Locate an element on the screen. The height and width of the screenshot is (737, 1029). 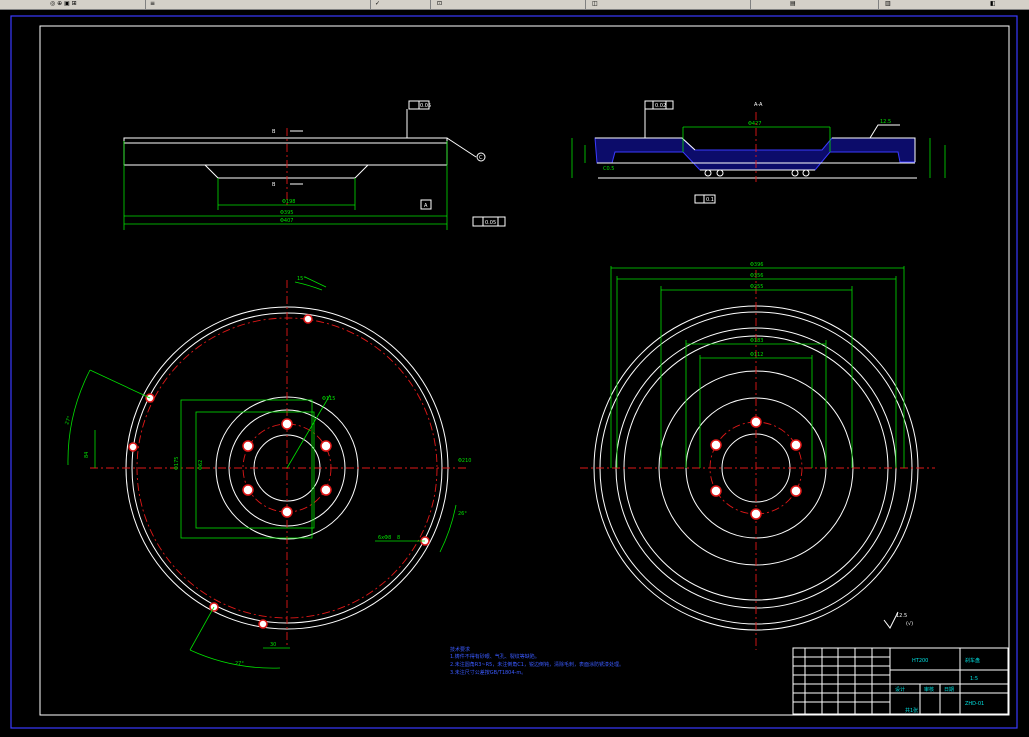
dim-outer: Φ407 is located at coordinates (286, 221).